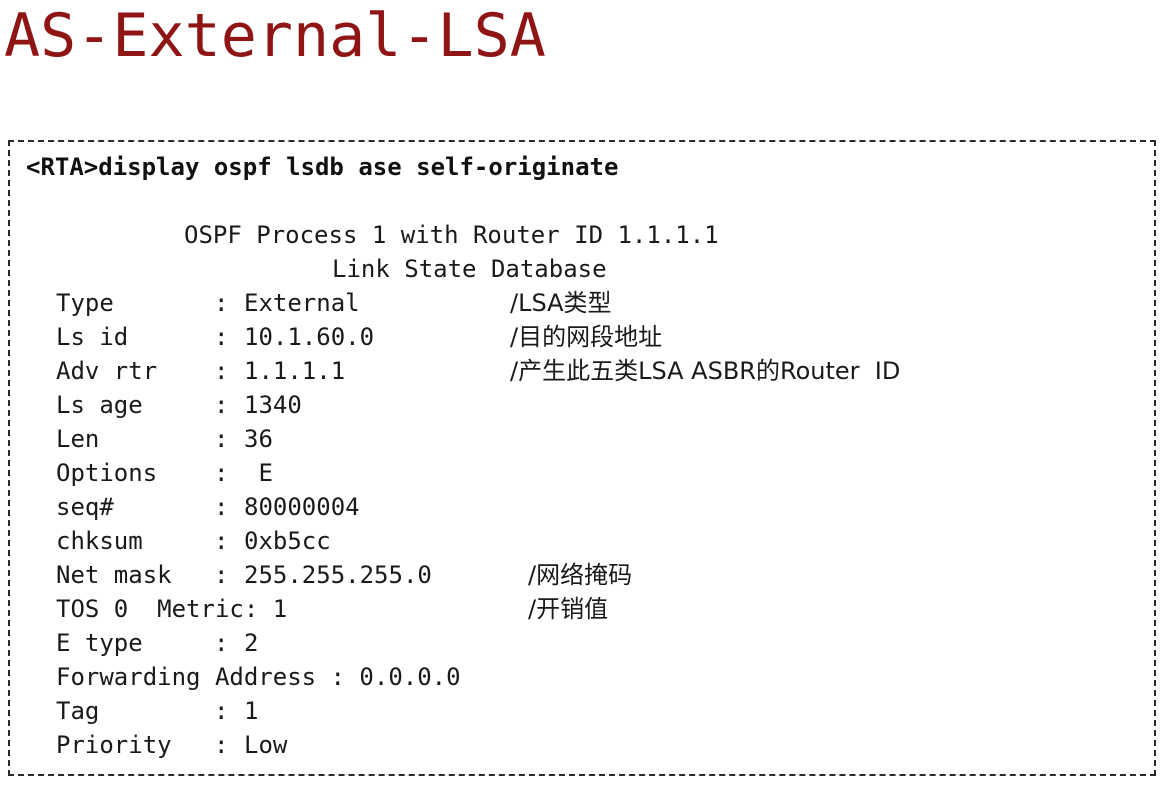  What do you see at coordinates (561, 303) in the screenshot?
I see `type-comment: /LSA类型` at bounding box center [561, 303].